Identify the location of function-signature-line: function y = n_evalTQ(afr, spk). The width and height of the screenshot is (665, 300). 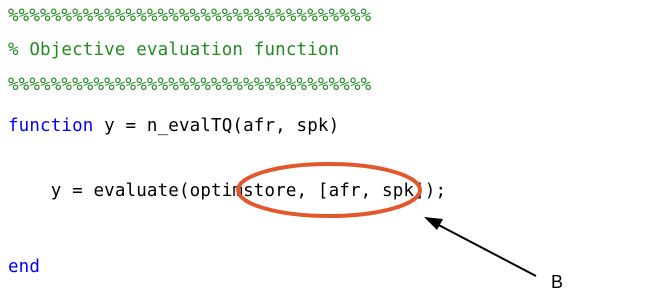
(173, 126).